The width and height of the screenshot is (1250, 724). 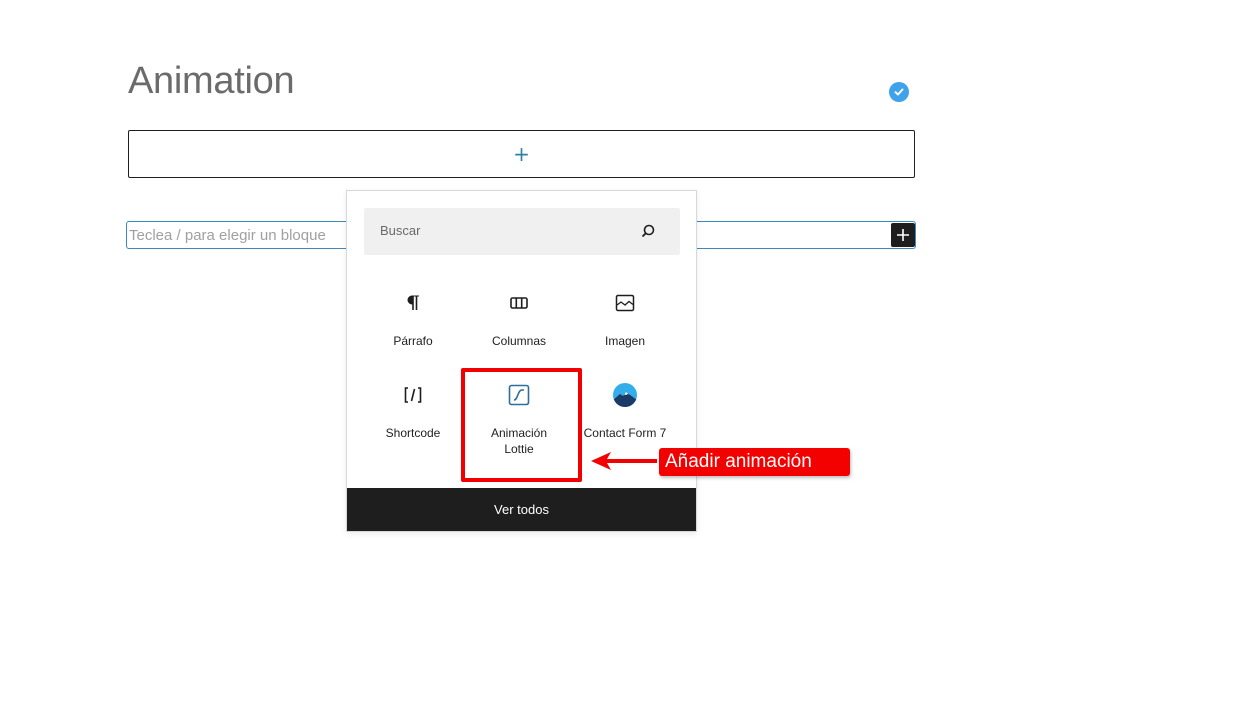 I want to click on plus-icon, so click(x=903, y=235).